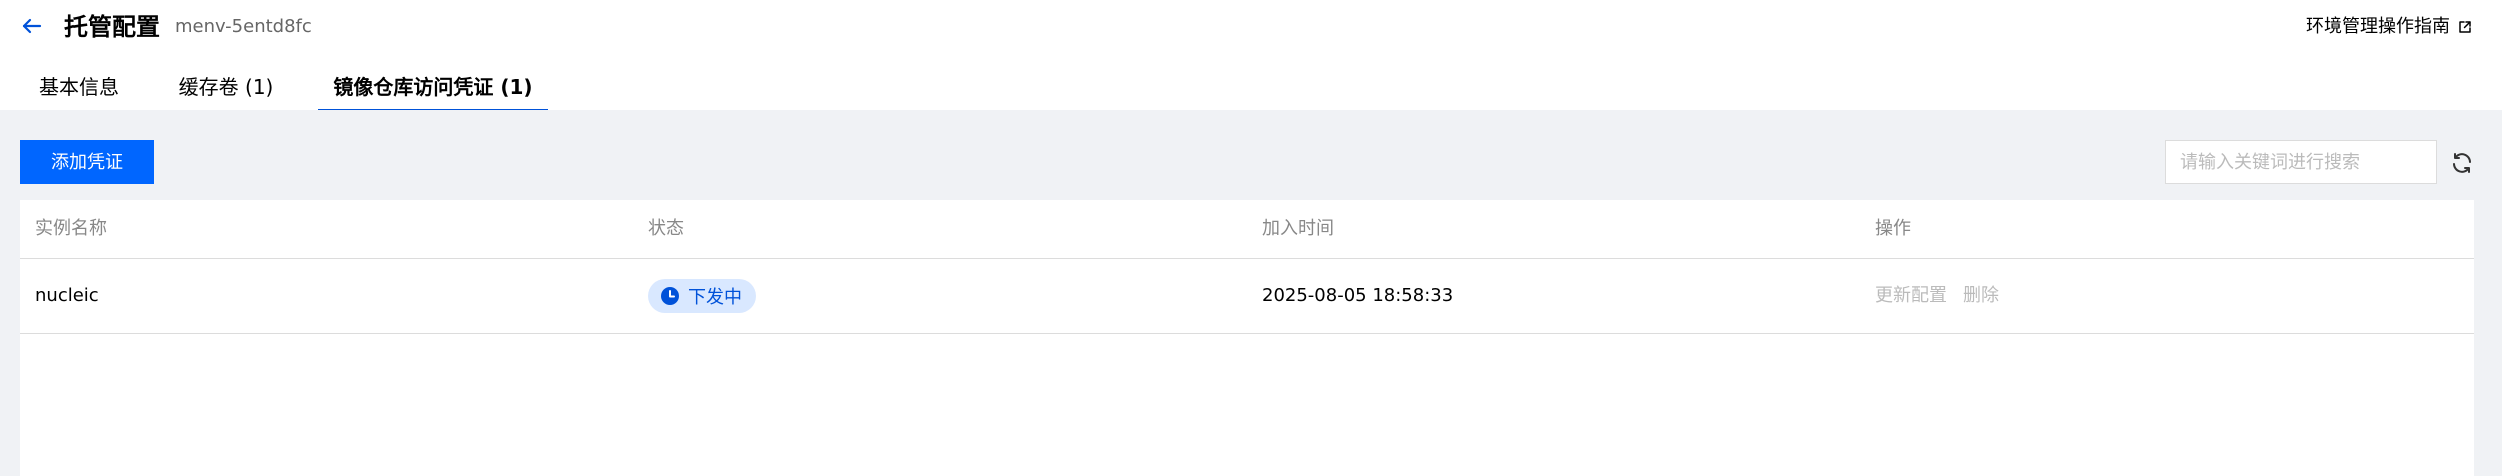 Image resolution: width=2502 pixels, height=476 pixels. I want to click on environment-id: menv-5entd8fc, so click(243, 26).